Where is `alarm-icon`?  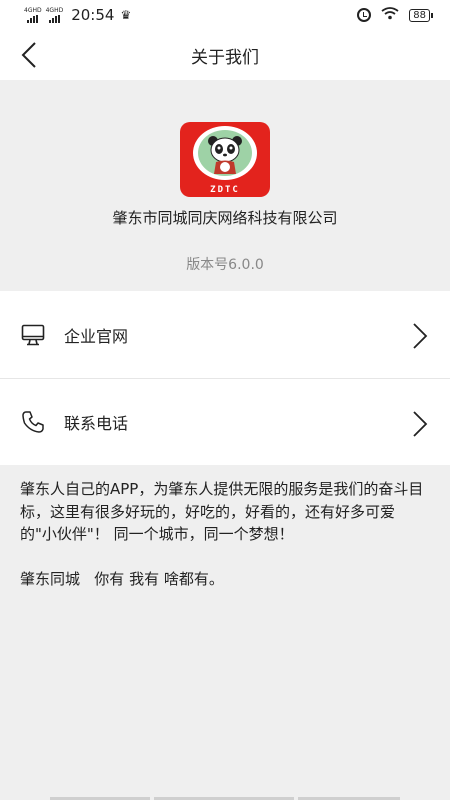 alarm-icon is located at coordinates (364, 15).